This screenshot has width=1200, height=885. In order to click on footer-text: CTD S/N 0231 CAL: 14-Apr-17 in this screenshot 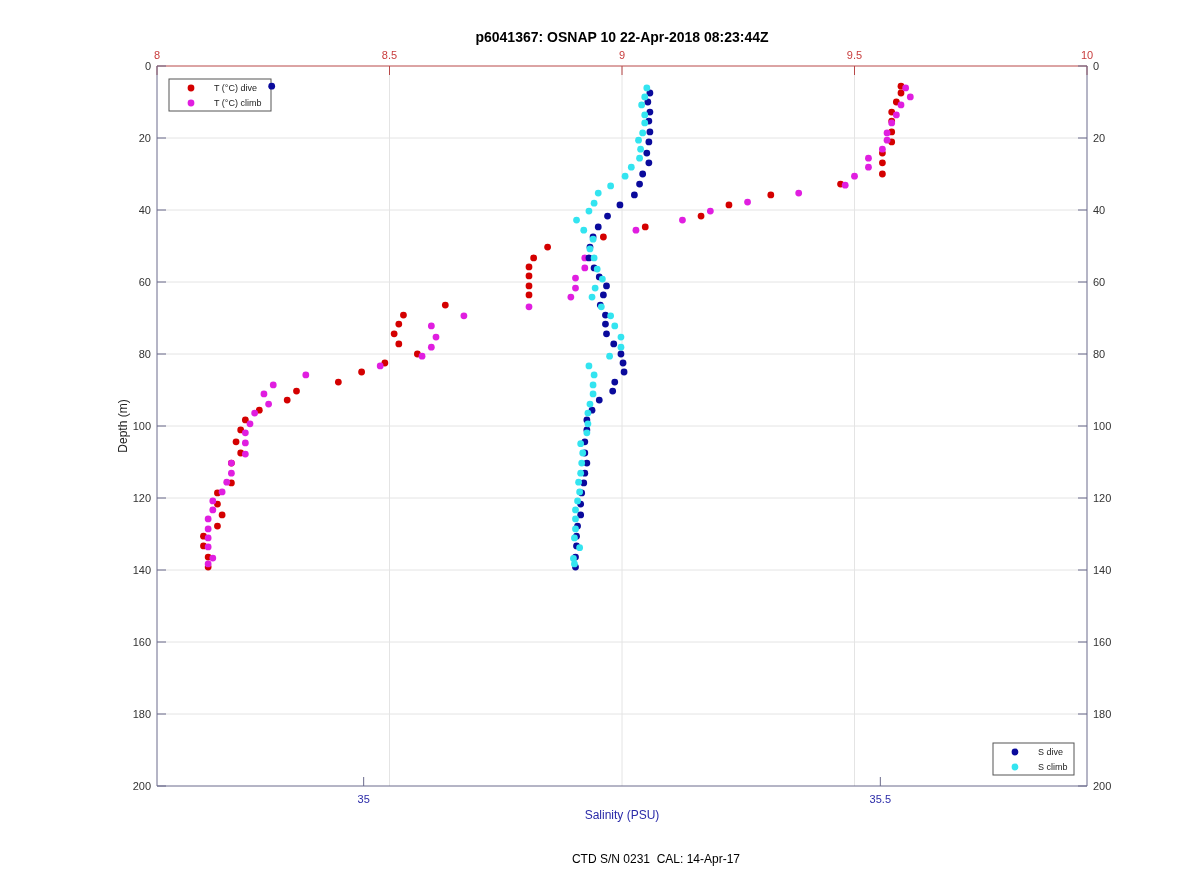, I will do `click(656, 859)`.